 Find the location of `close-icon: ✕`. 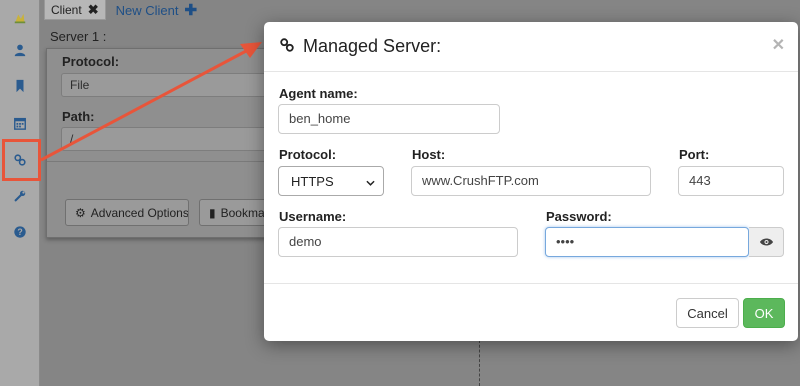

close-icon: ✕ is located at coordinates (778, 45).